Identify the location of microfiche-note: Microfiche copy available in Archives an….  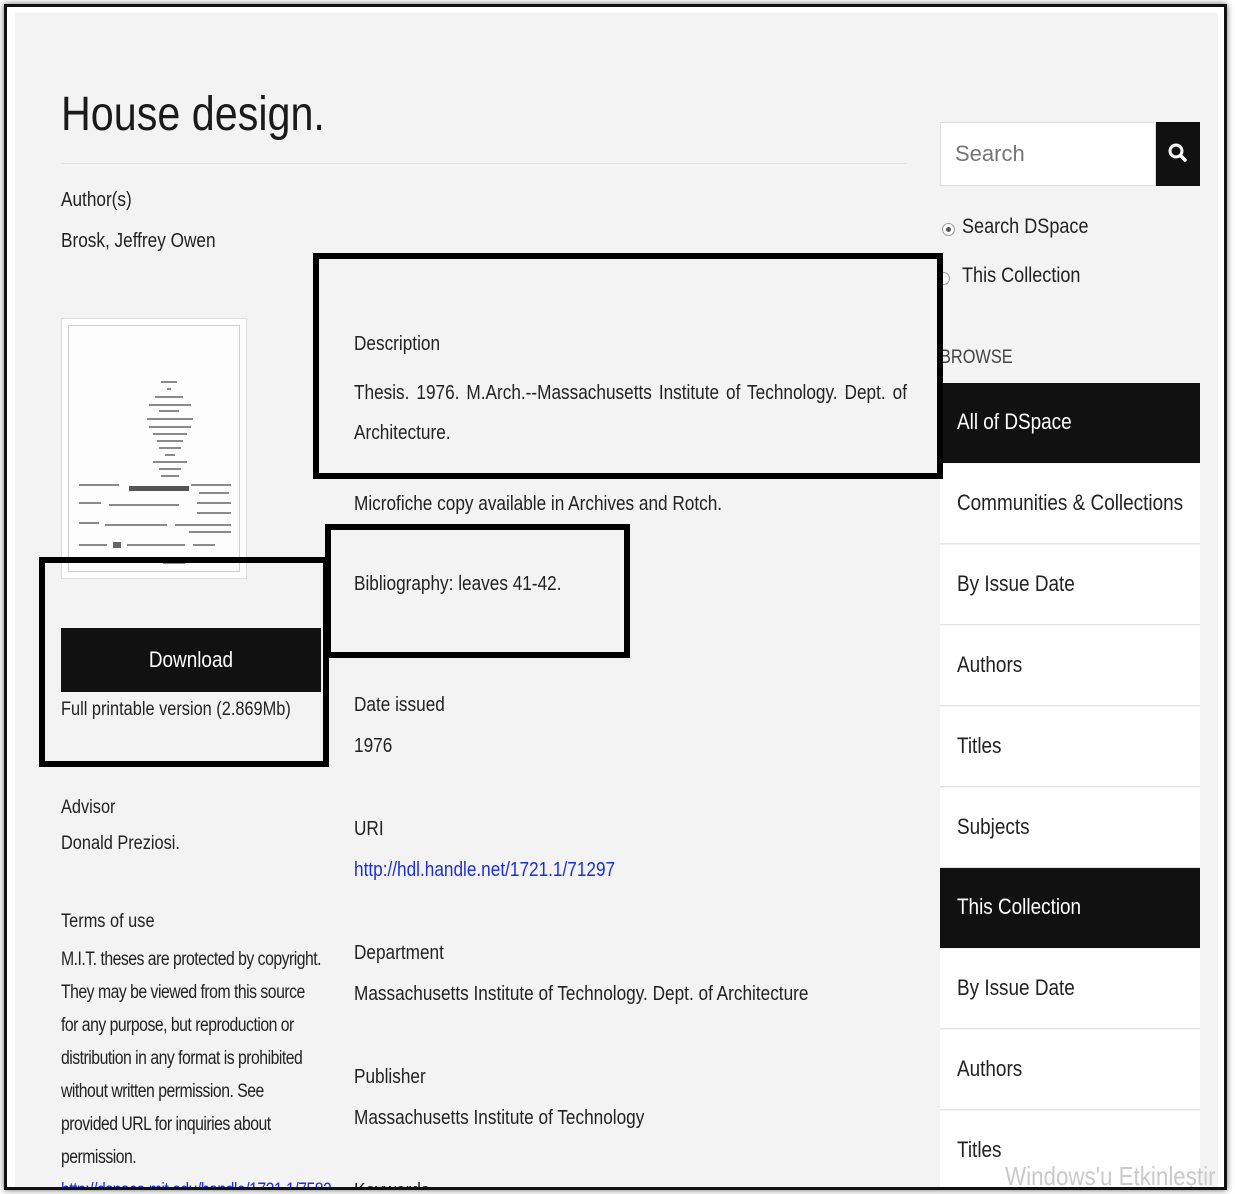
(538, 504).